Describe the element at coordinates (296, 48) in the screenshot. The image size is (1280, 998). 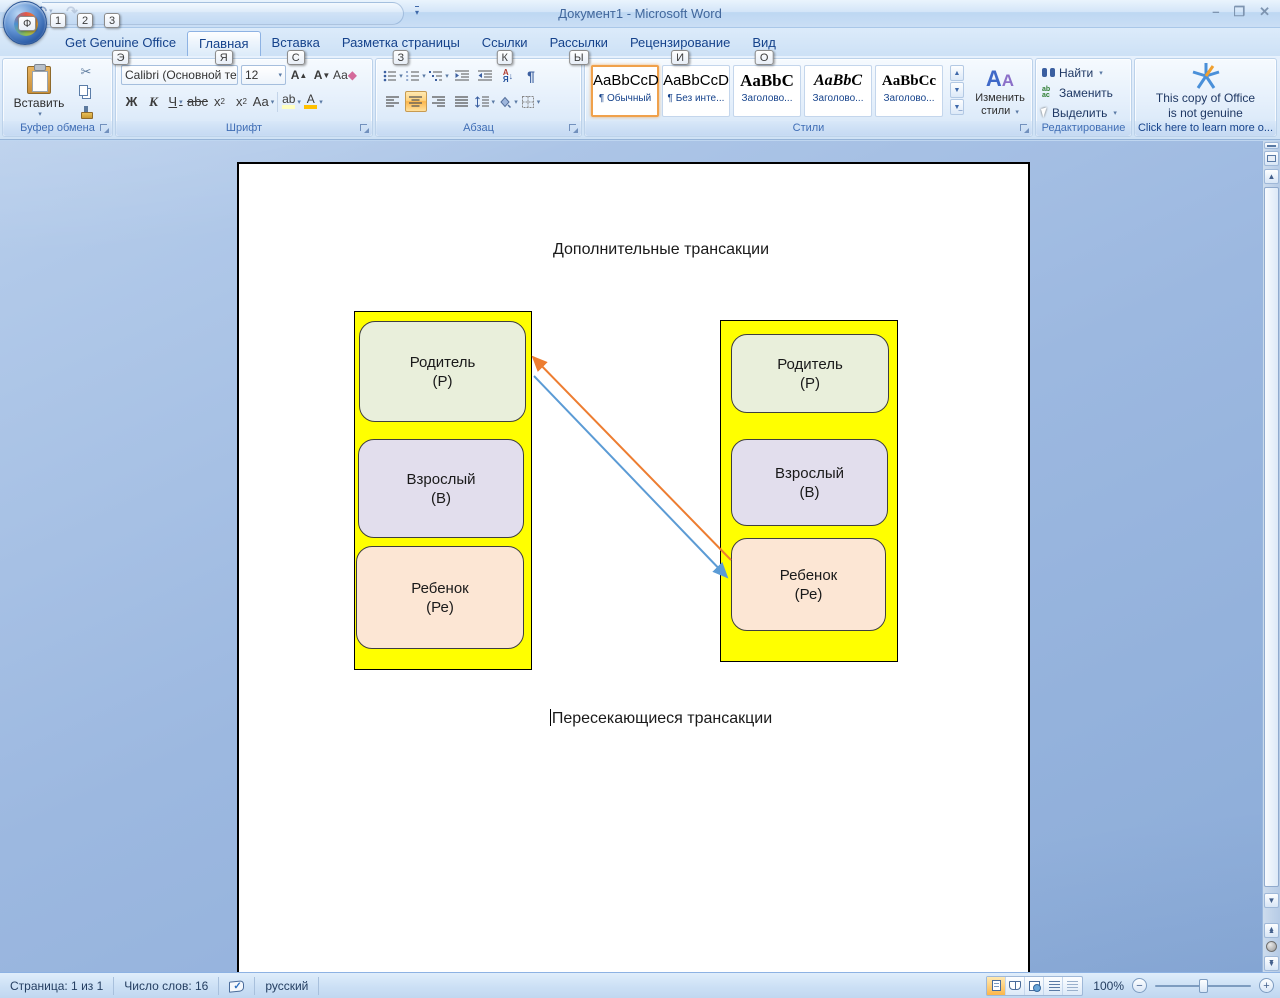
I see `tab-insert: Вставка С` at that location.